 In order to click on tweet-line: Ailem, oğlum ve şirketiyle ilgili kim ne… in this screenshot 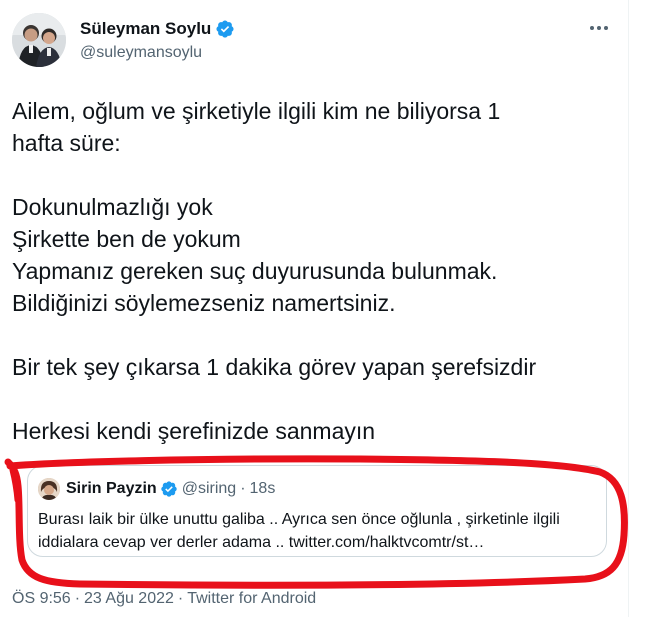, I will do `click(256, 111)`.